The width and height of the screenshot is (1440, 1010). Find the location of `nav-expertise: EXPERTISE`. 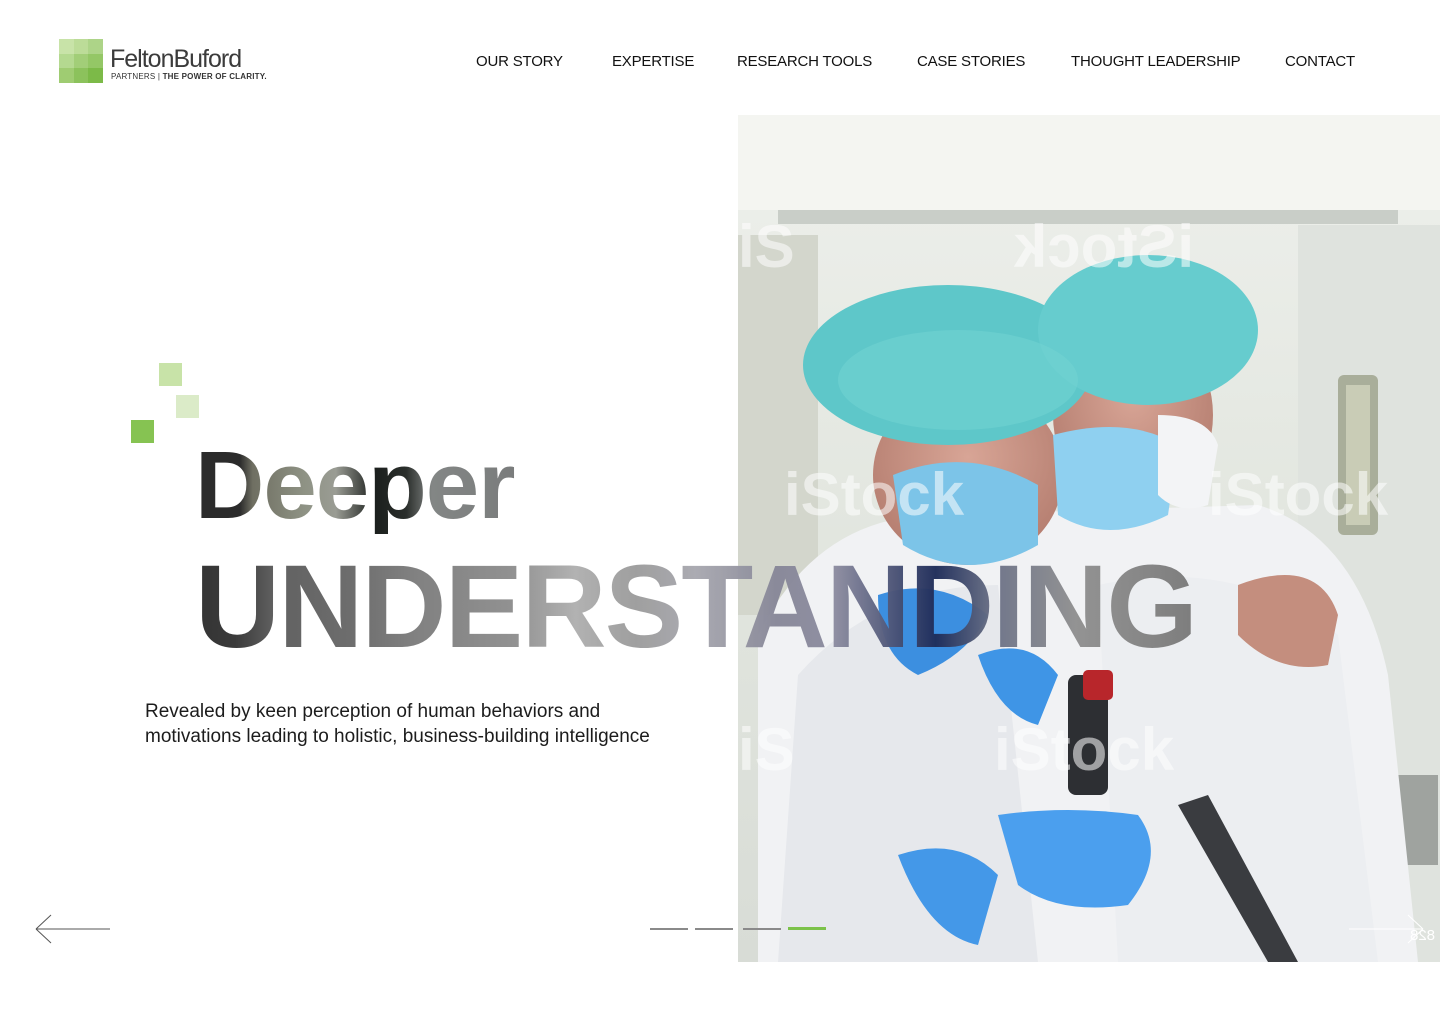

nav-expertise: EXPERTISE is located at coordinates (653, 62).